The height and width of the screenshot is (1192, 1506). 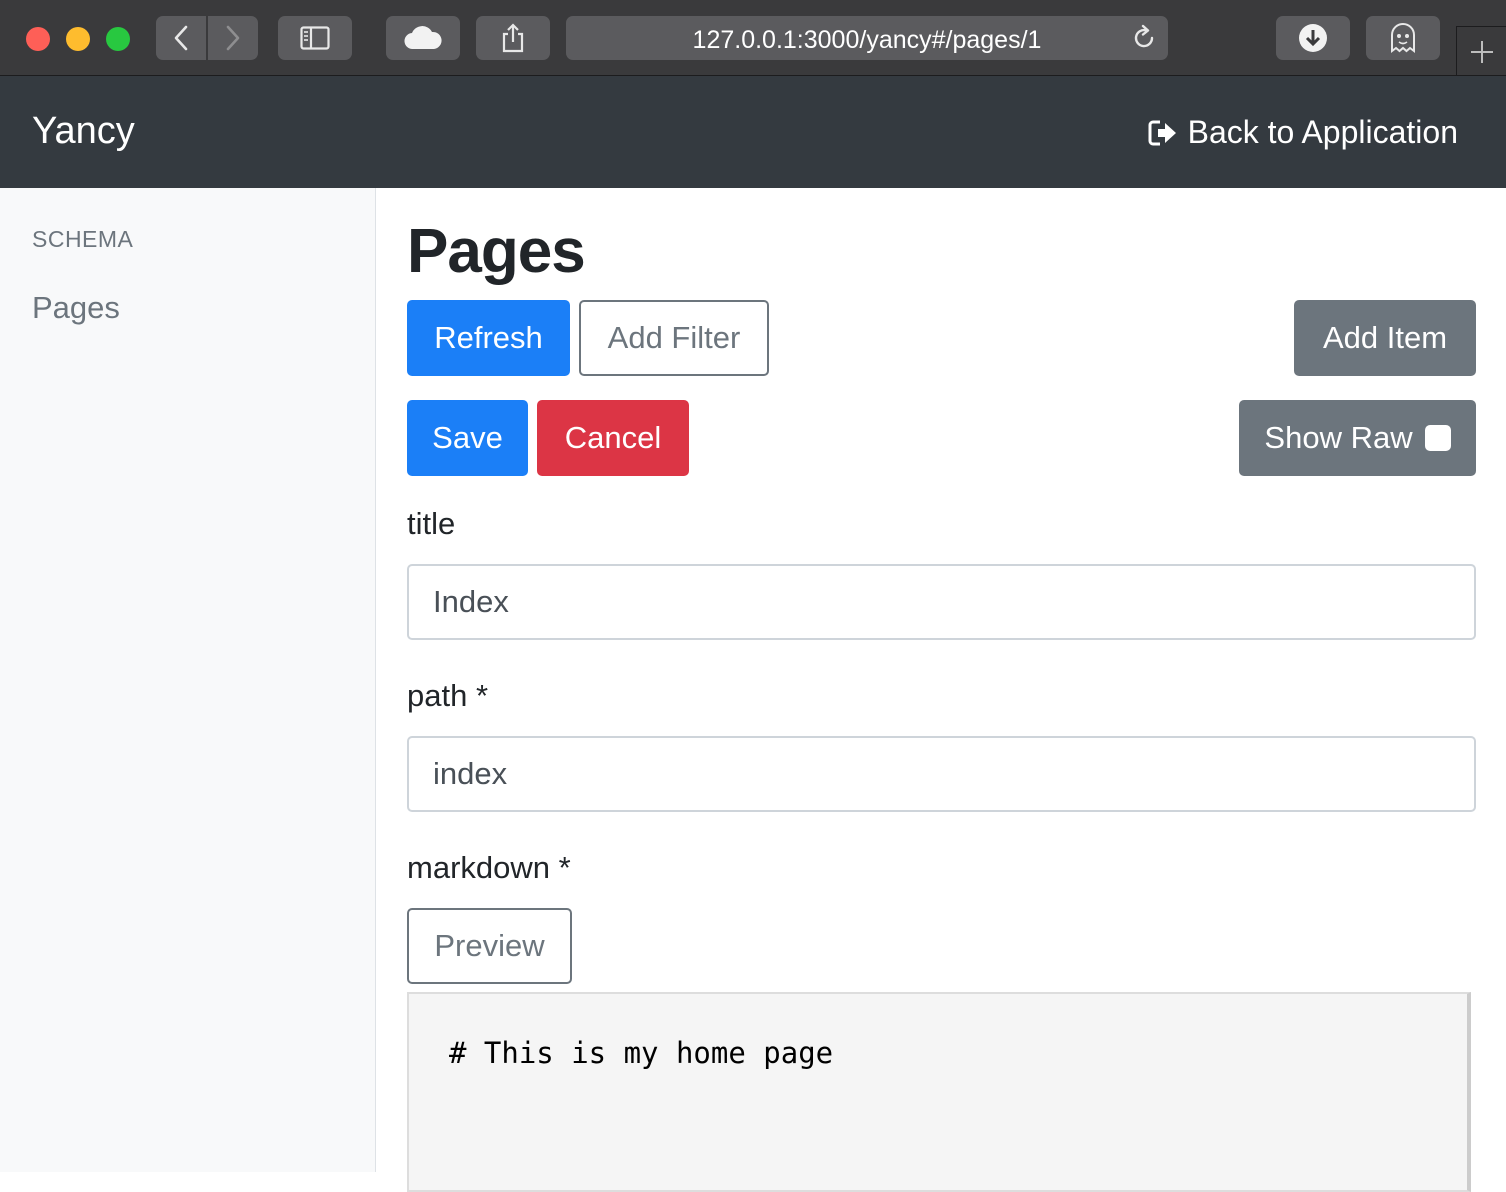 What do you see at coordinates (489, 867) in the screenshot?
I see `markdown-field-label: markdown *` at bounding box center [489, 867].